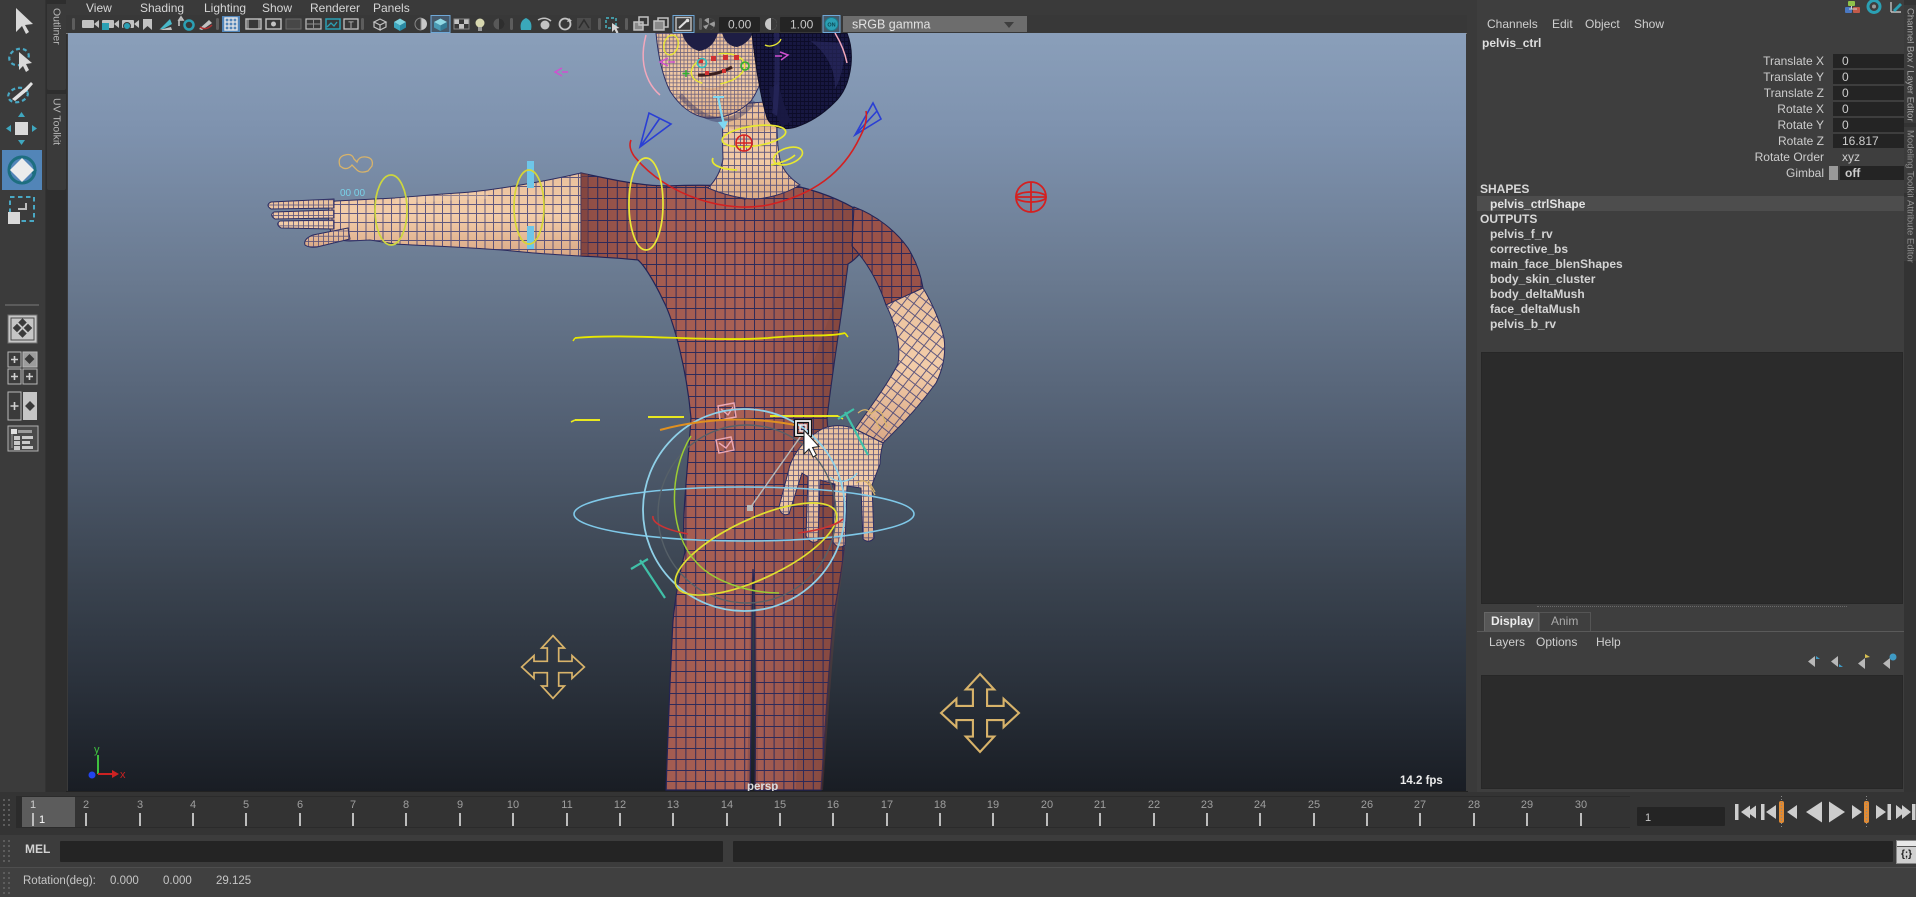  What do you see at coordinates (802, 25) in the screenshot?
I see `svg-text: 1.00` at bounding box center [802, 25].